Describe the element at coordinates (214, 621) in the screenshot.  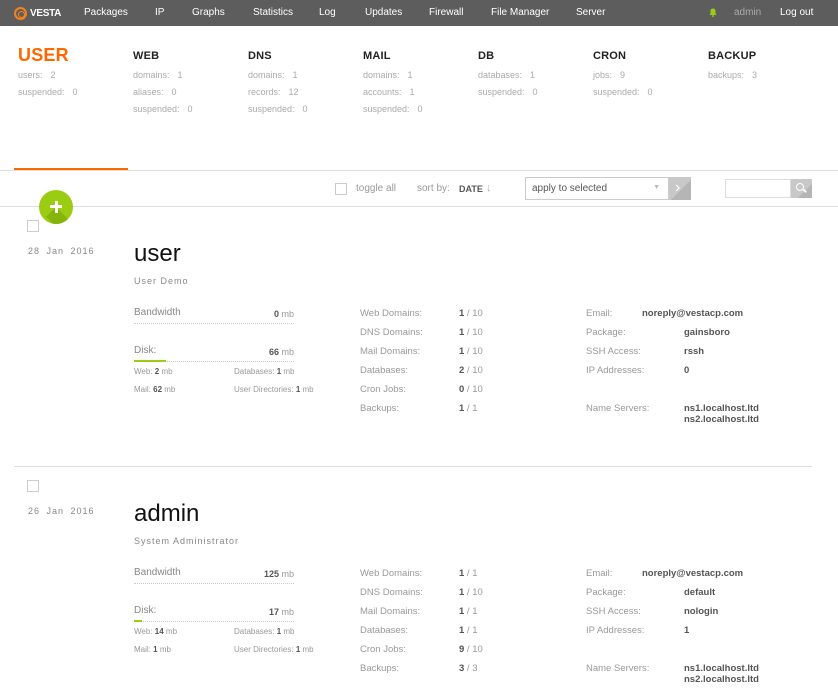
I see `disk-bar-track` at that location.